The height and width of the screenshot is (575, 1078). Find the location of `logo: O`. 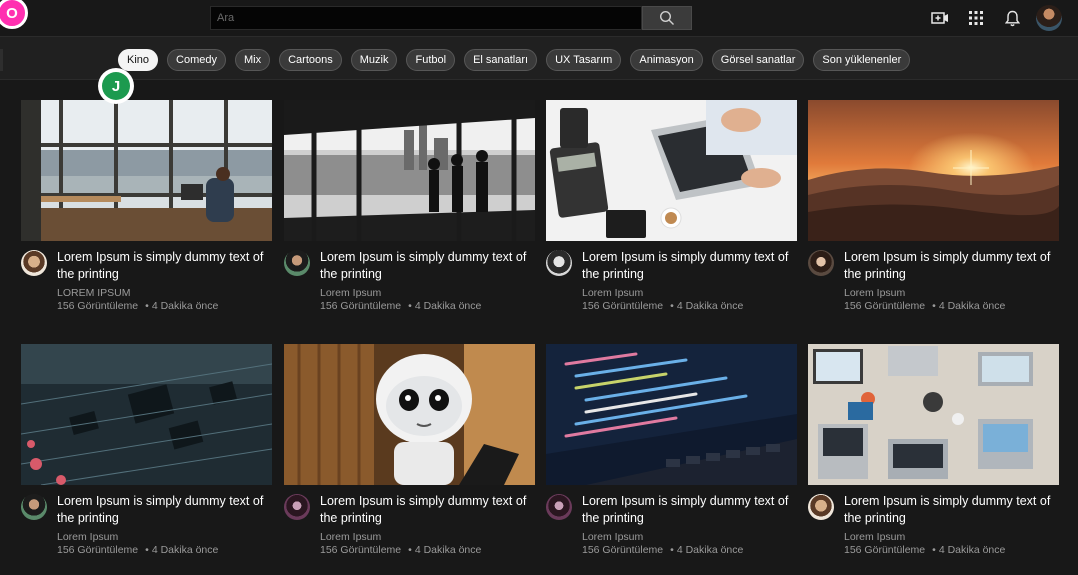

logo: O is located at coordinates (14, 14).